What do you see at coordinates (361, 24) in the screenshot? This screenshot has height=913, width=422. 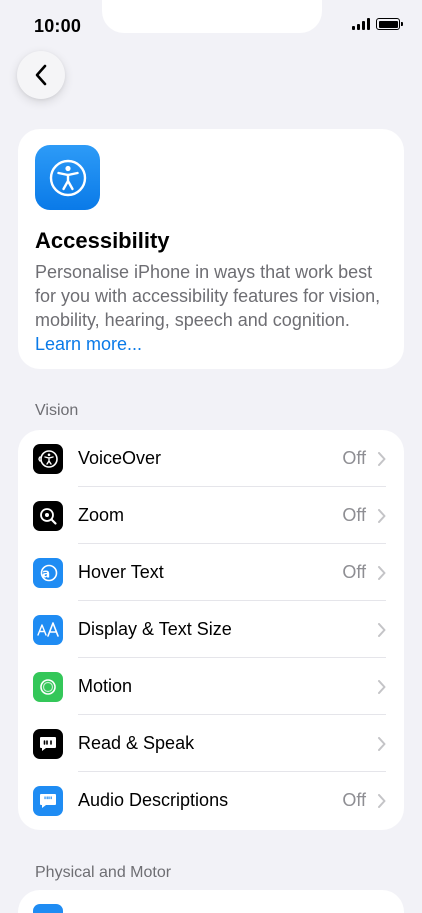 I see `signal-icon` at bounding box center [361, 24].